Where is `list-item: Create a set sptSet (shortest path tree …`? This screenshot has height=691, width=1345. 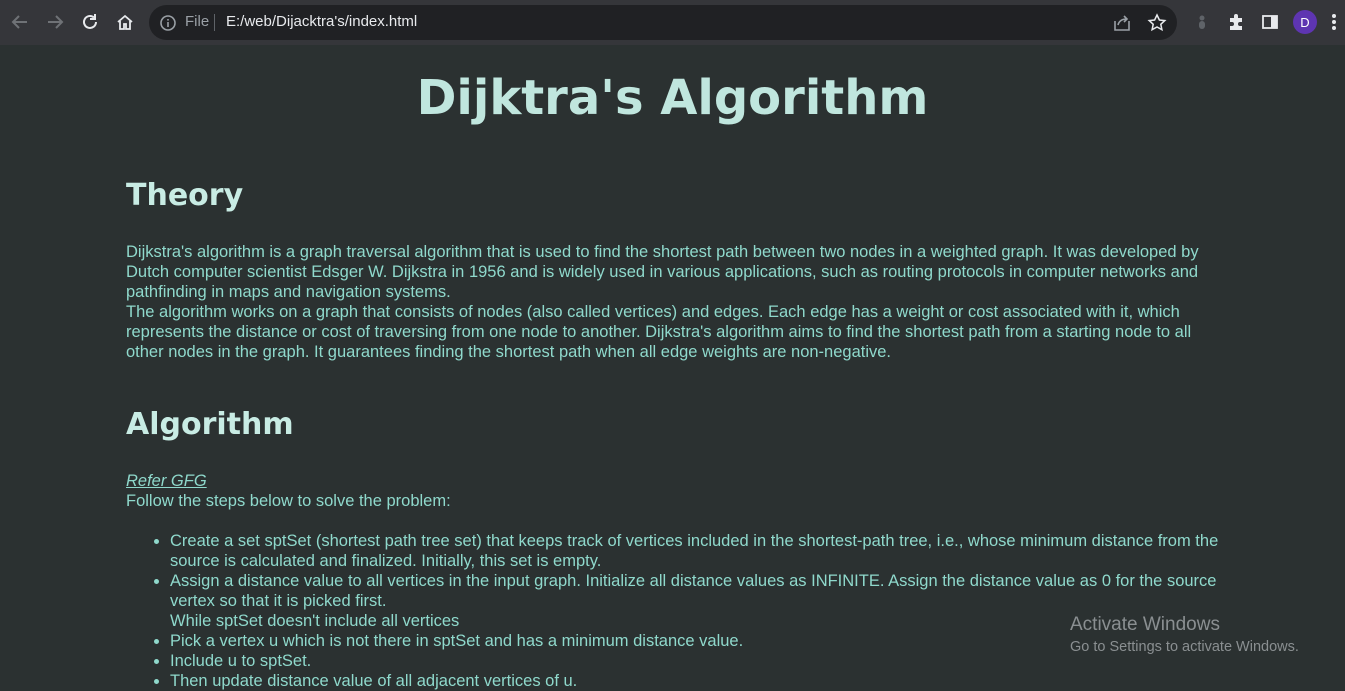
list-item: Create a set sptSet (shortest path tree … is located at coordinates (715, 551).